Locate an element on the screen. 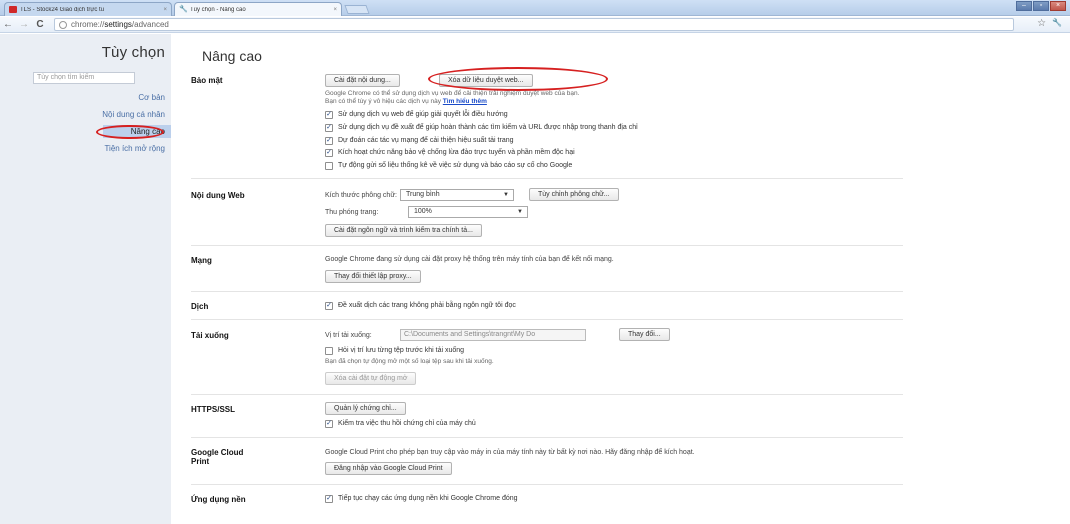 This screenshot has height=524, width=1070. section-label-network: Mạng is located at coordinates (201, 260).